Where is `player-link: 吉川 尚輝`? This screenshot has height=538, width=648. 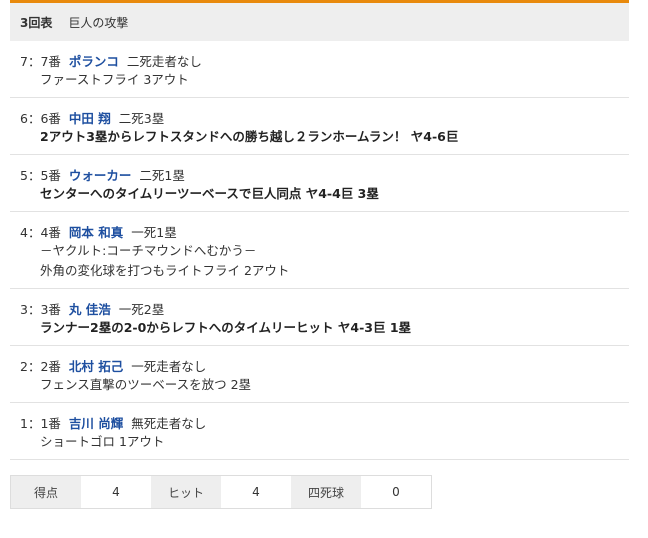 player-link: 吉川 尚輝 is located at coordinates (96, 422).